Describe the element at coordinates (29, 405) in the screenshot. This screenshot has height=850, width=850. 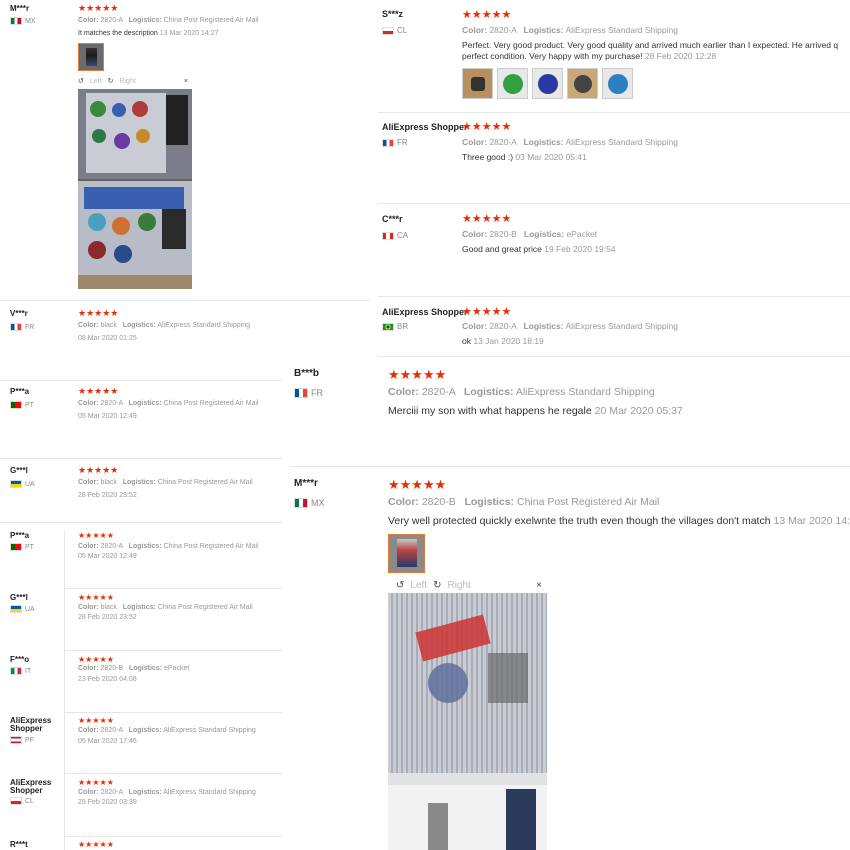
I see `country-code: PT` at that location.